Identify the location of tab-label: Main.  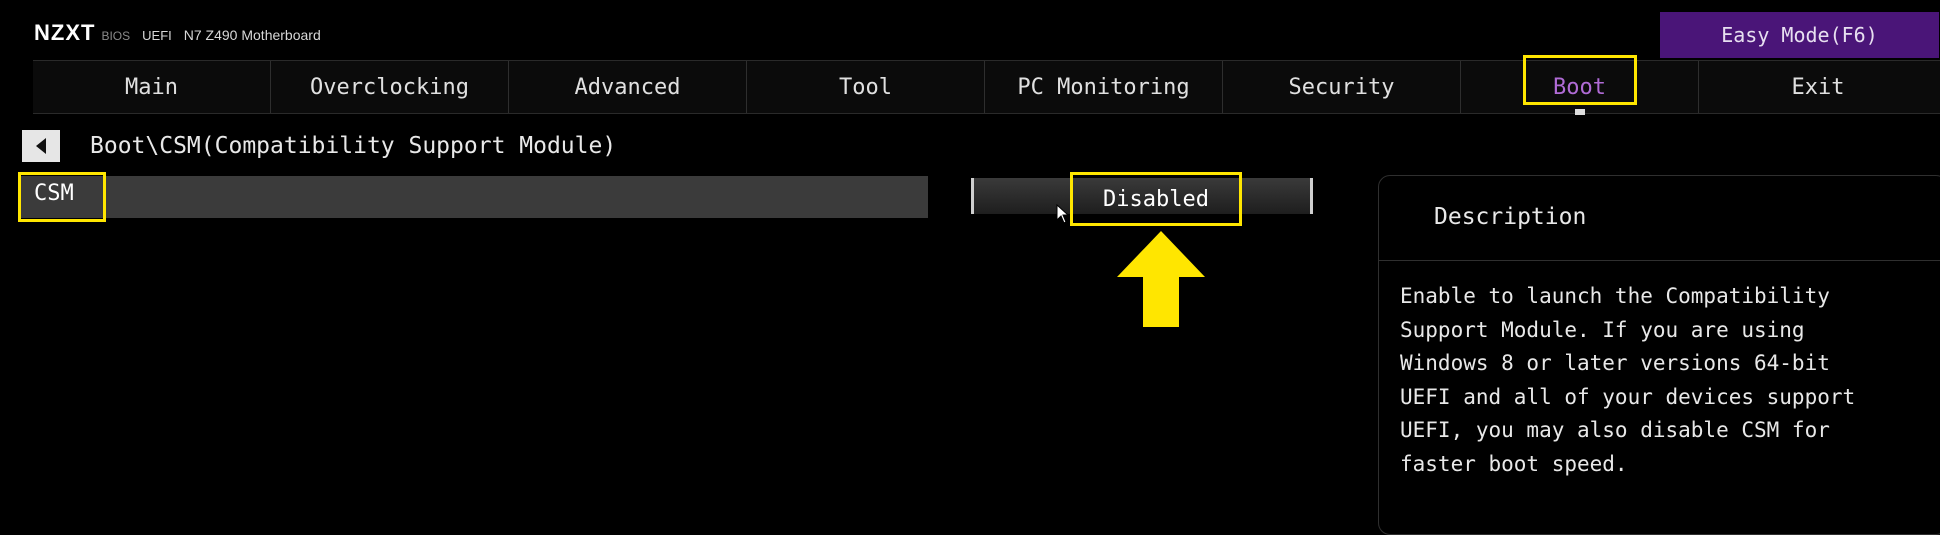
(151, 87).